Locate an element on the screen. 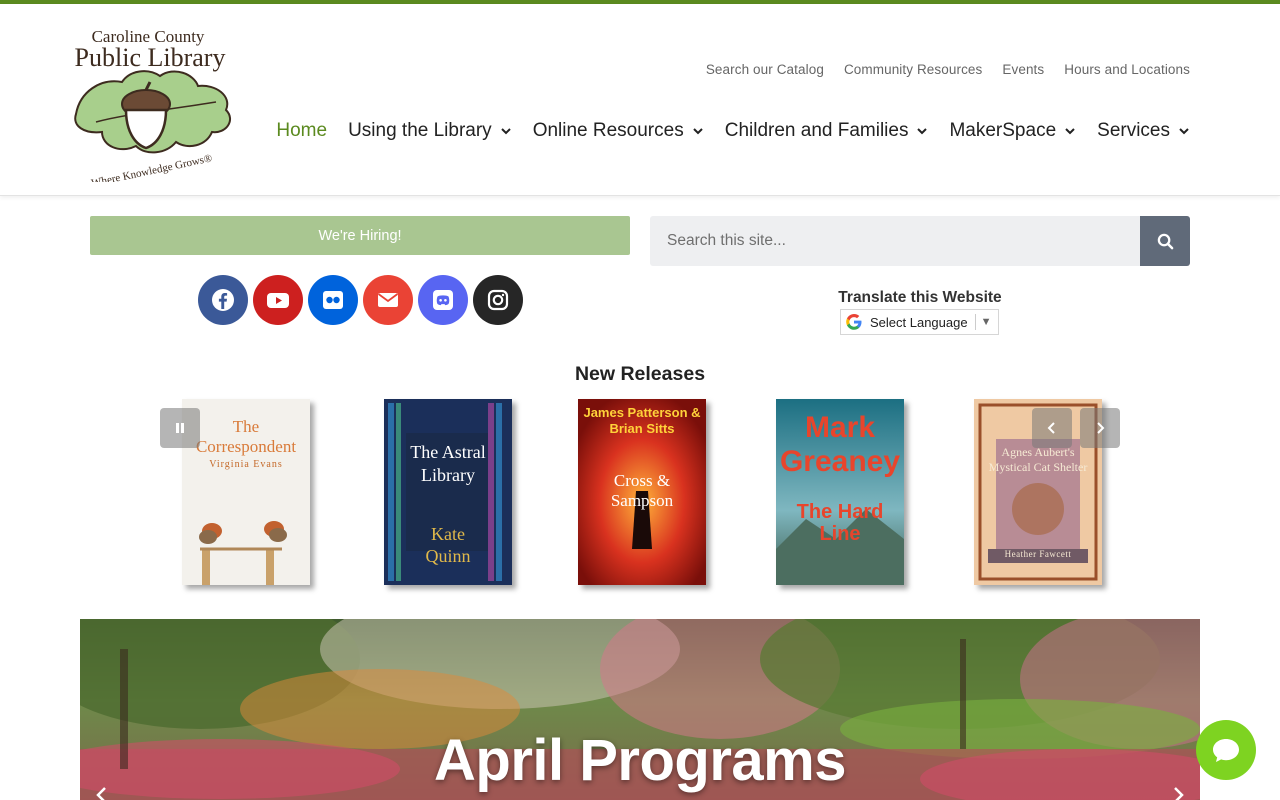 Image resolution: width=1280 pixels, height=800 pixels. chat-button is located at coordinates (1226, 750).